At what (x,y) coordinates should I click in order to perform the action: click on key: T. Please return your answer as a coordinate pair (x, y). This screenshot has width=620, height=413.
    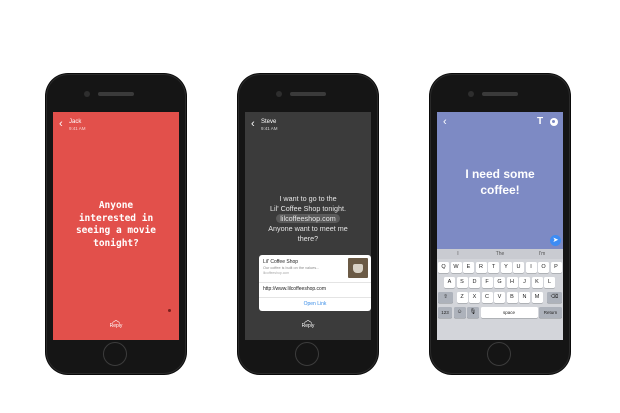
    Looking at the image, I should click on (493, 267).